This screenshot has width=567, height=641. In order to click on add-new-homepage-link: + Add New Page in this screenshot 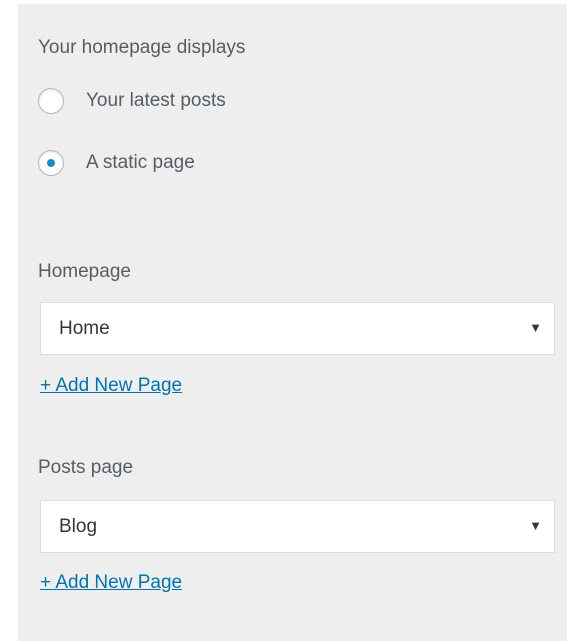, I will do `click(111, 386)`.